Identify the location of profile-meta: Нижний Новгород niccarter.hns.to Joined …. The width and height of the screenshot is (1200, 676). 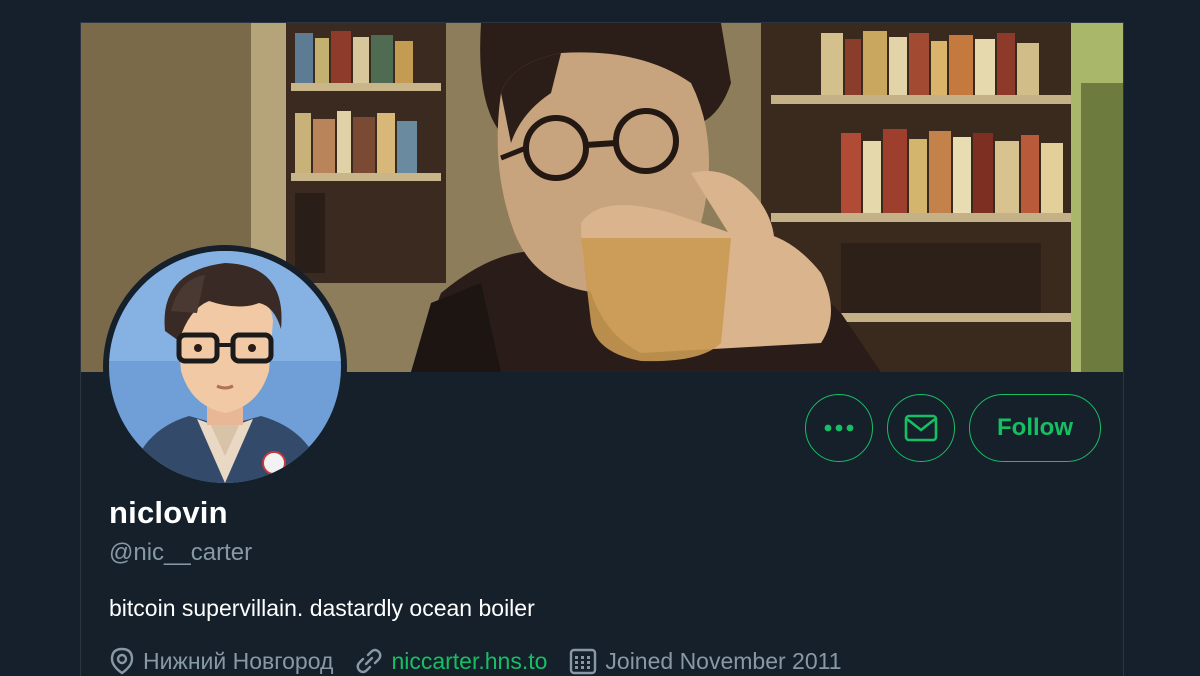
(486, 661).